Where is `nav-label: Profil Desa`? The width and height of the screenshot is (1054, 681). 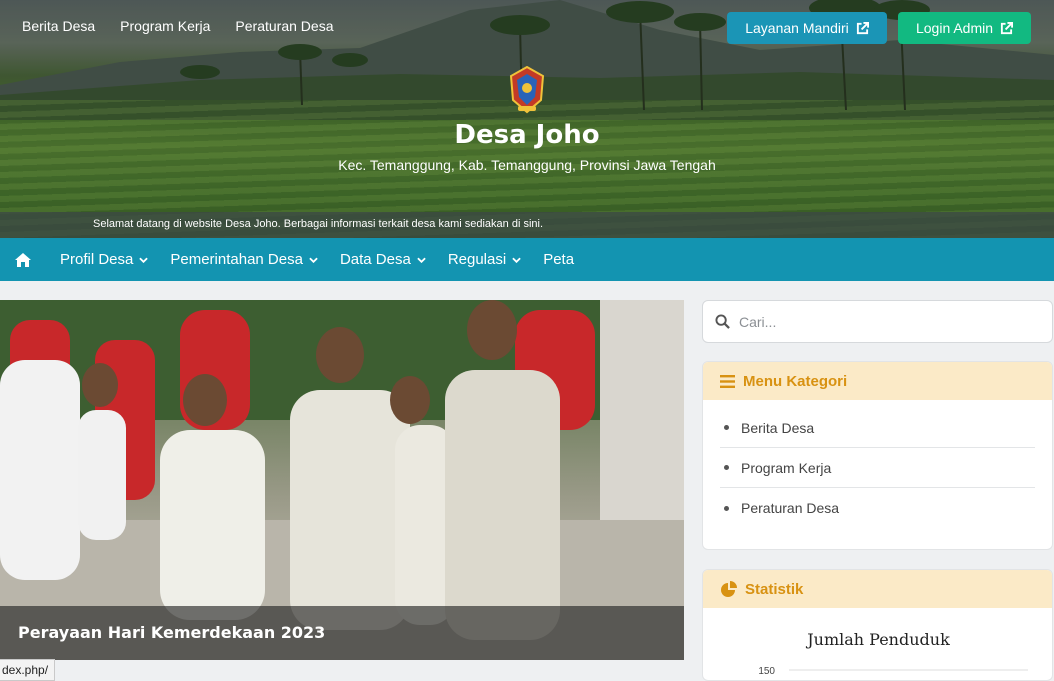
nav-label: Profil Desa is located at coordinates (97, 259).